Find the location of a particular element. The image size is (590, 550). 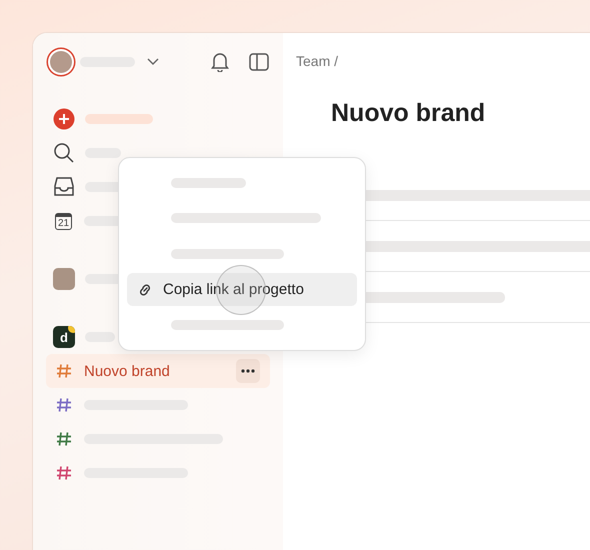

bell-icon is located at coordinates (220, 62).